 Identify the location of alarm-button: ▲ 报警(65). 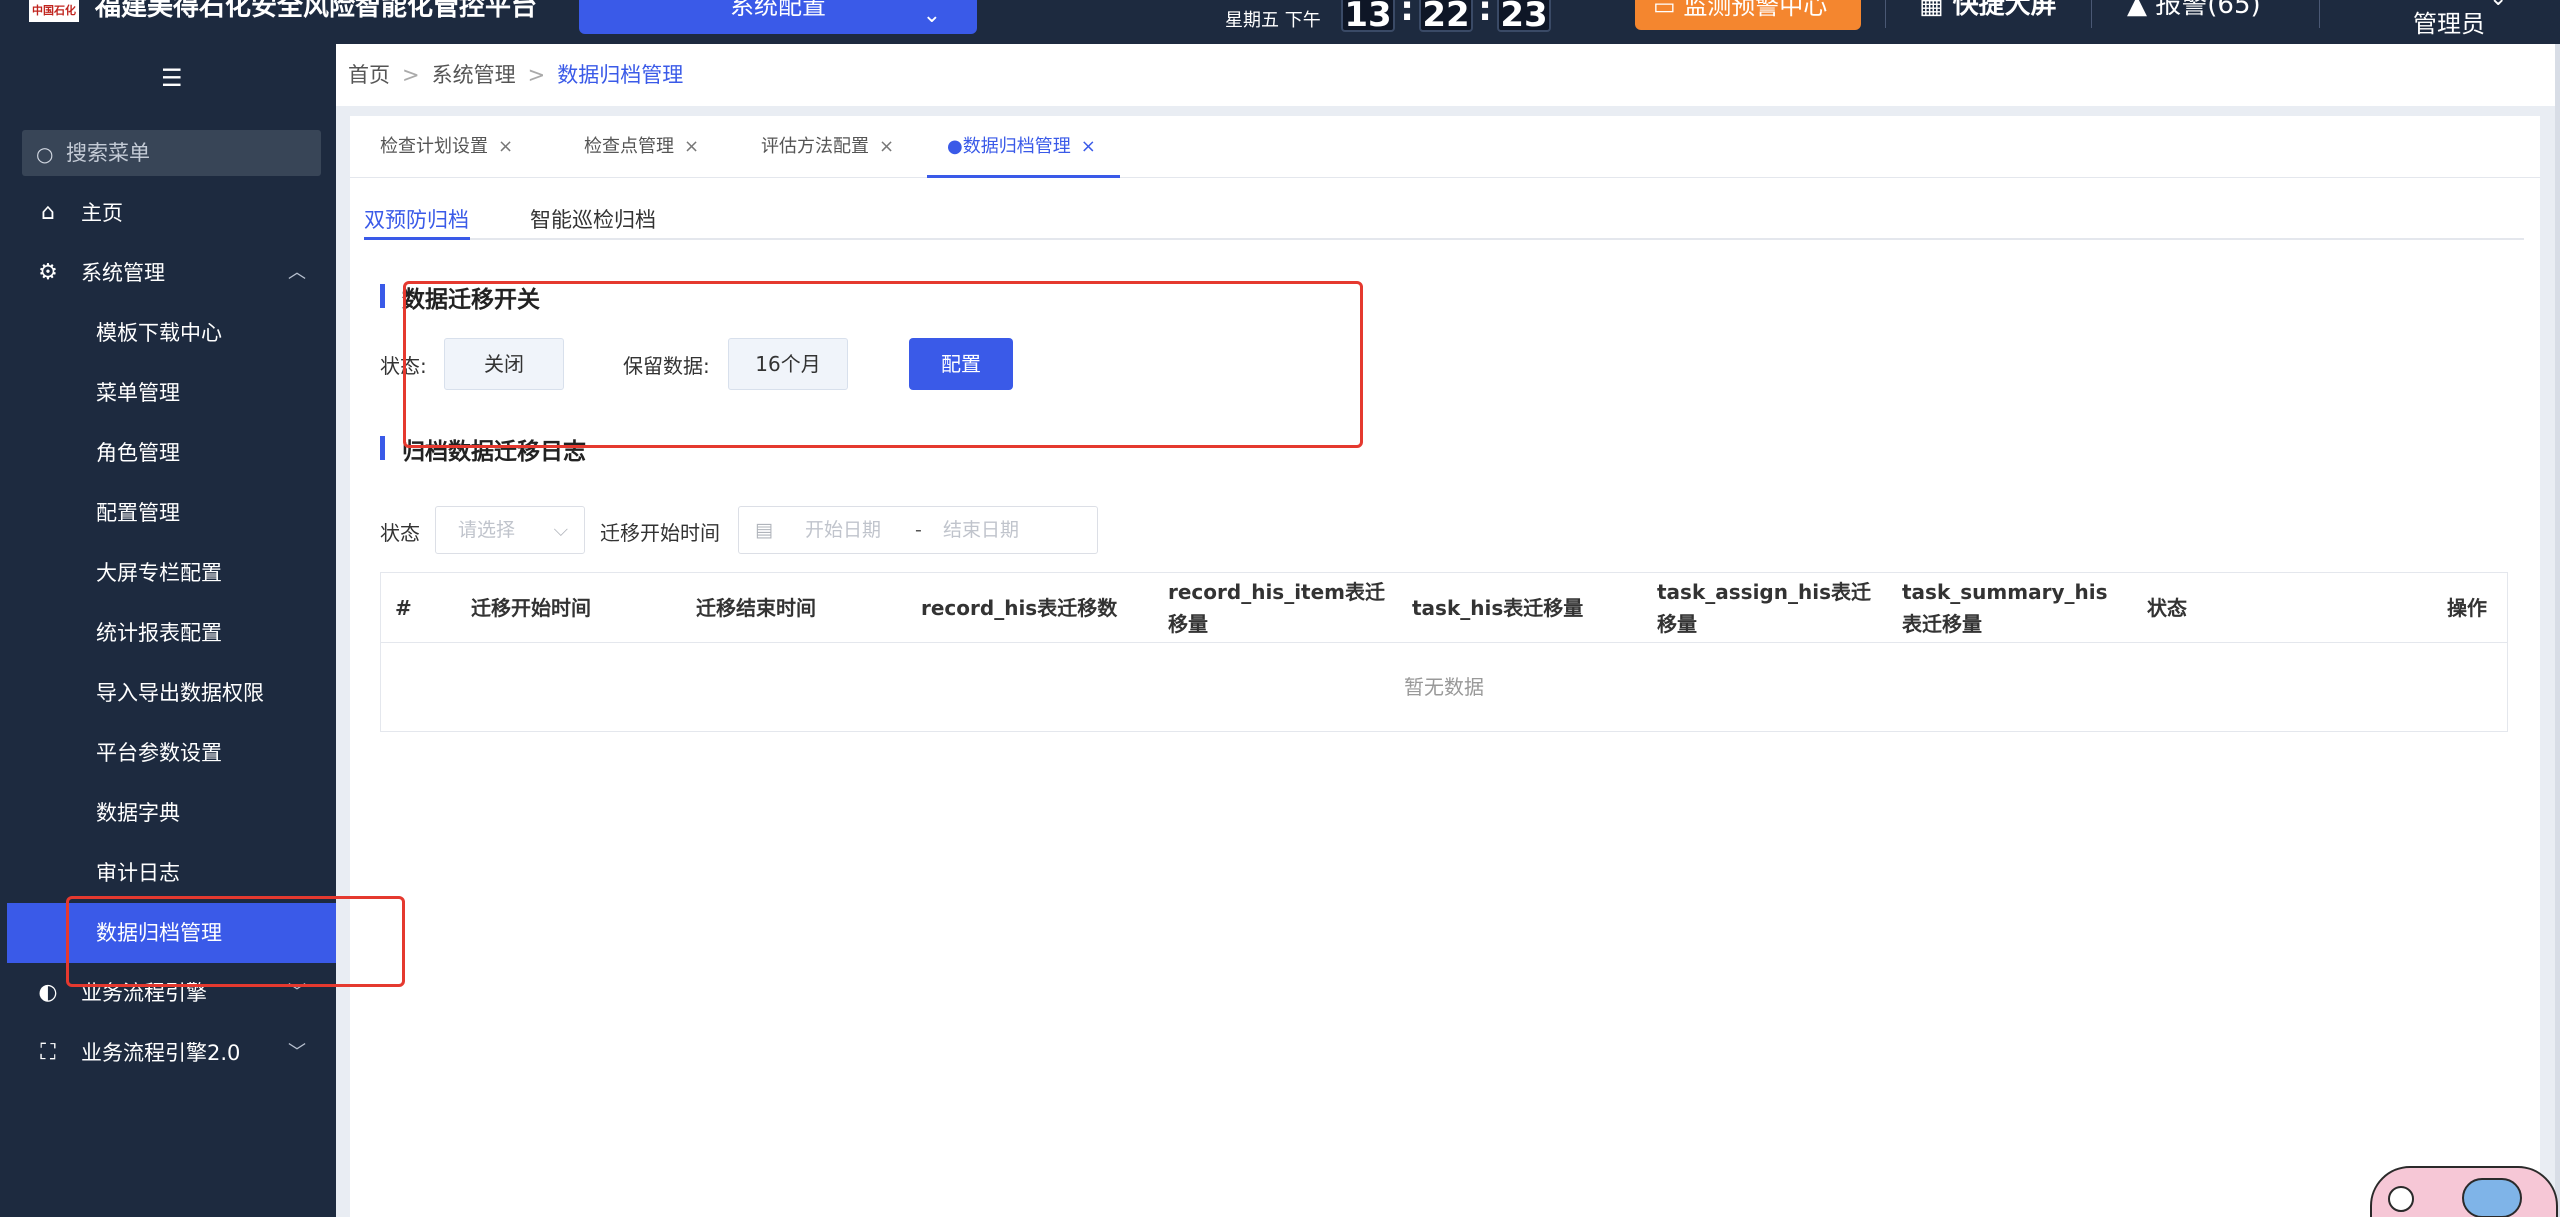
(2194, 10).